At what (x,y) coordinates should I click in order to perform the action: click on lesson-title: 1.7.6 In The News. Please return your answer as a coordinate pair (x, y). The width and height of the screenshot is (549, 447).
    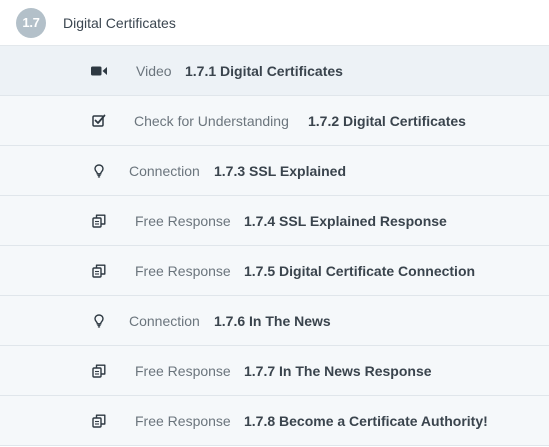
    Looking at the image, I should click on (272, 321).